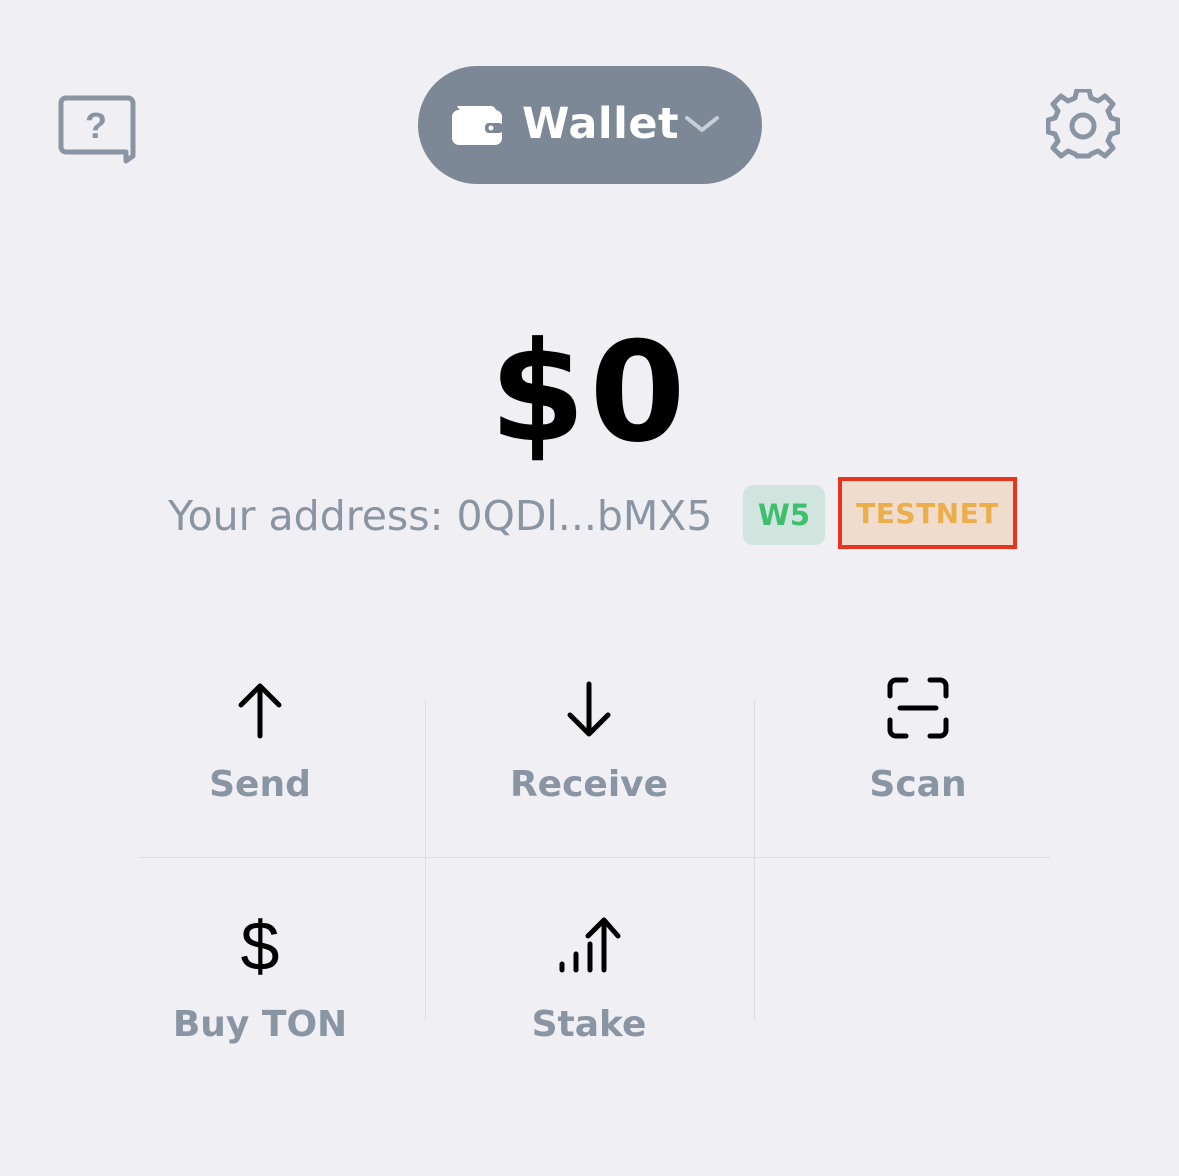 The height and width of the screenshot is (1176, 1179). What do you see at coordinates (260, 1024) in the screenshot?
I see `buy-ton-label: Buy TON` at bounding box center [260, 1024].